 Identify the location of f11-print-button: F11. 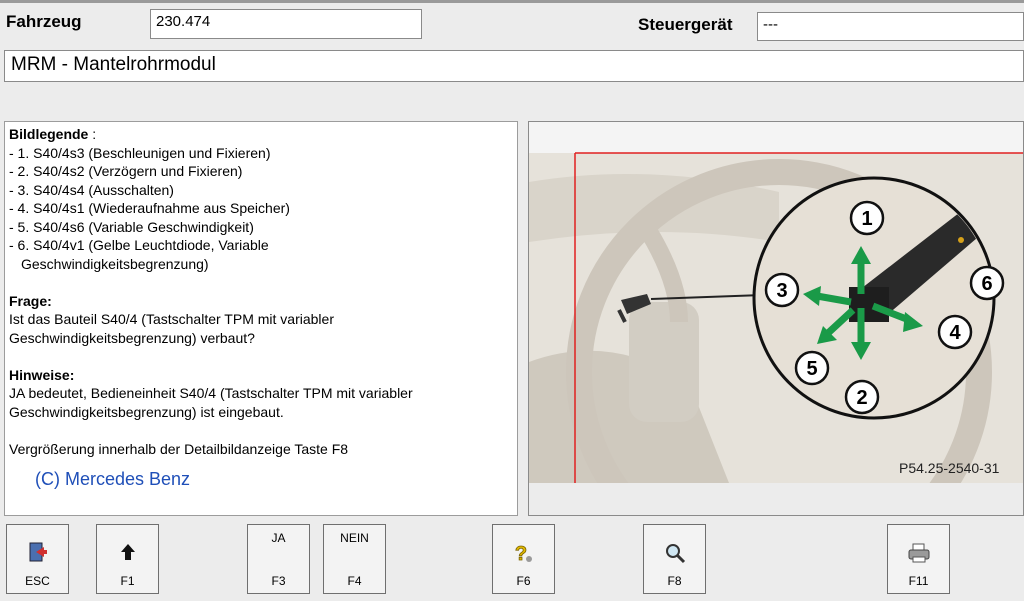
(918, 559).